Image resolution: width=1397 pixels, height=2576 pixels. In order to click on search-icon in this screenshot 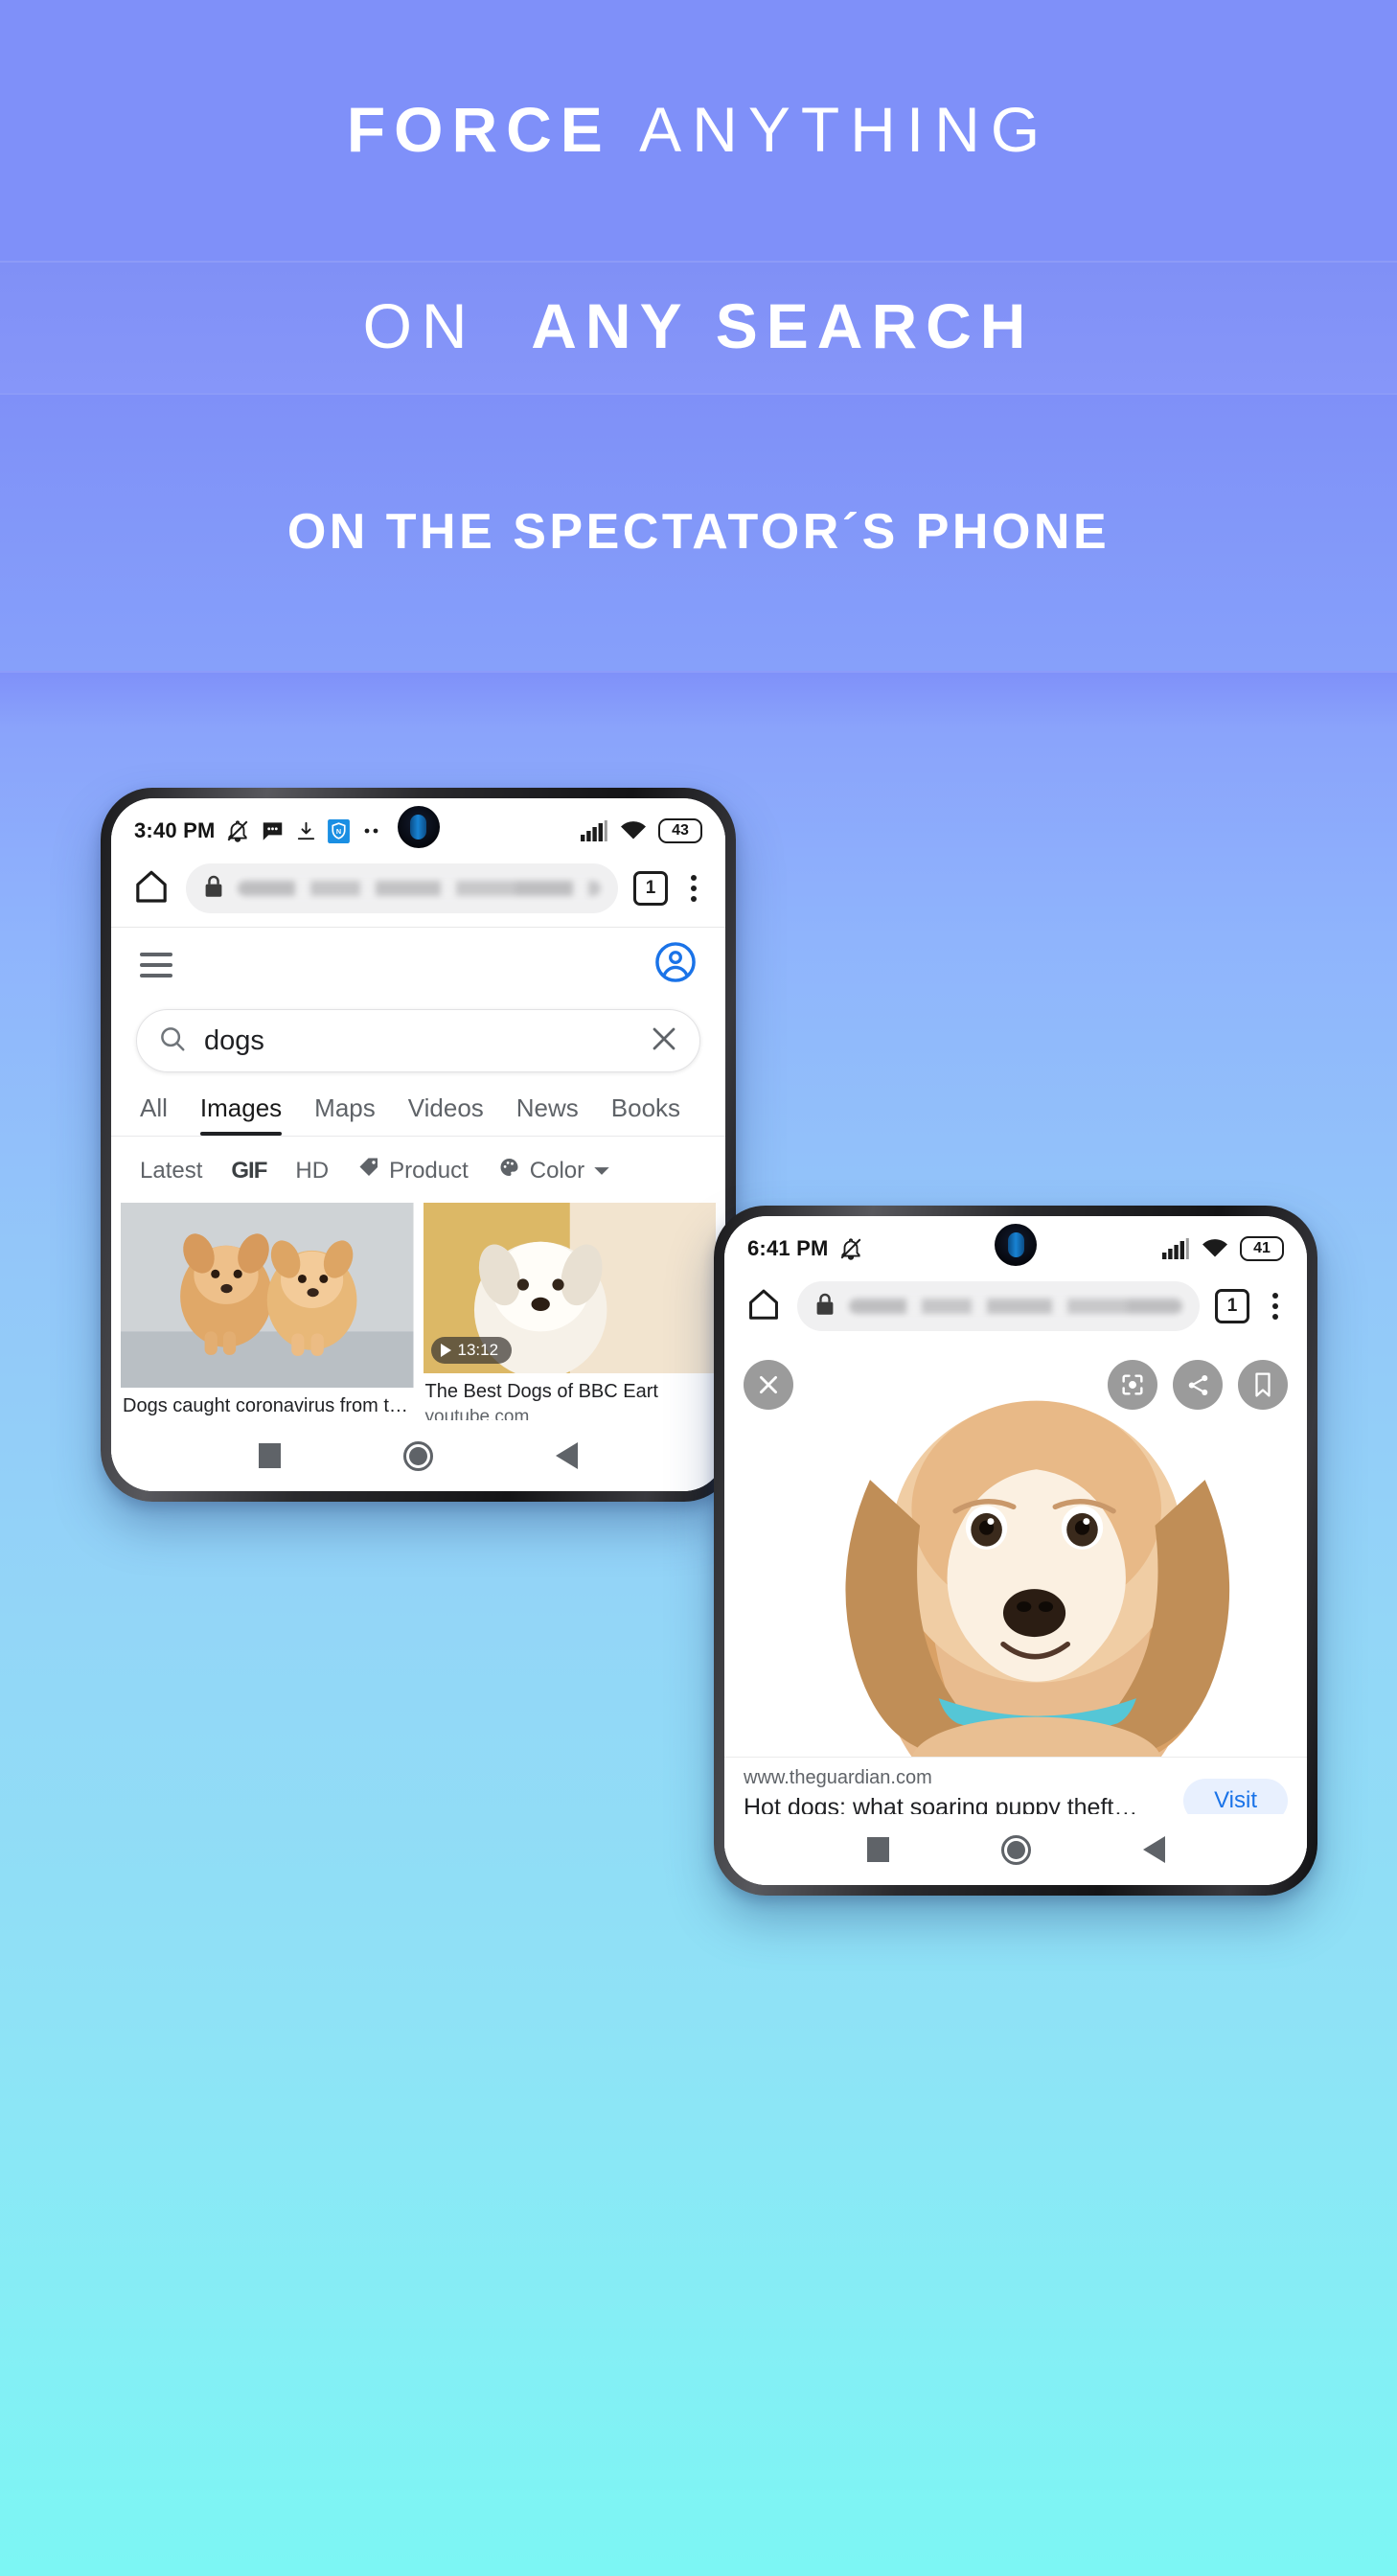, I will do `click(172, 1041)`.